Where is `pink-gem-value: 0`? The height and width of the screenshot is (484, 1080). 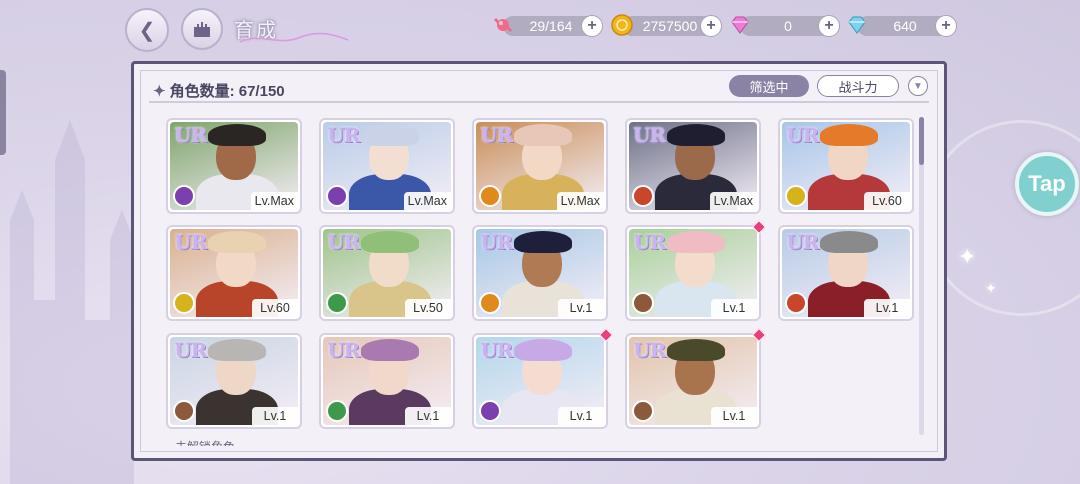
pink-gem-value: 0 is located at coordinates (788, 26).